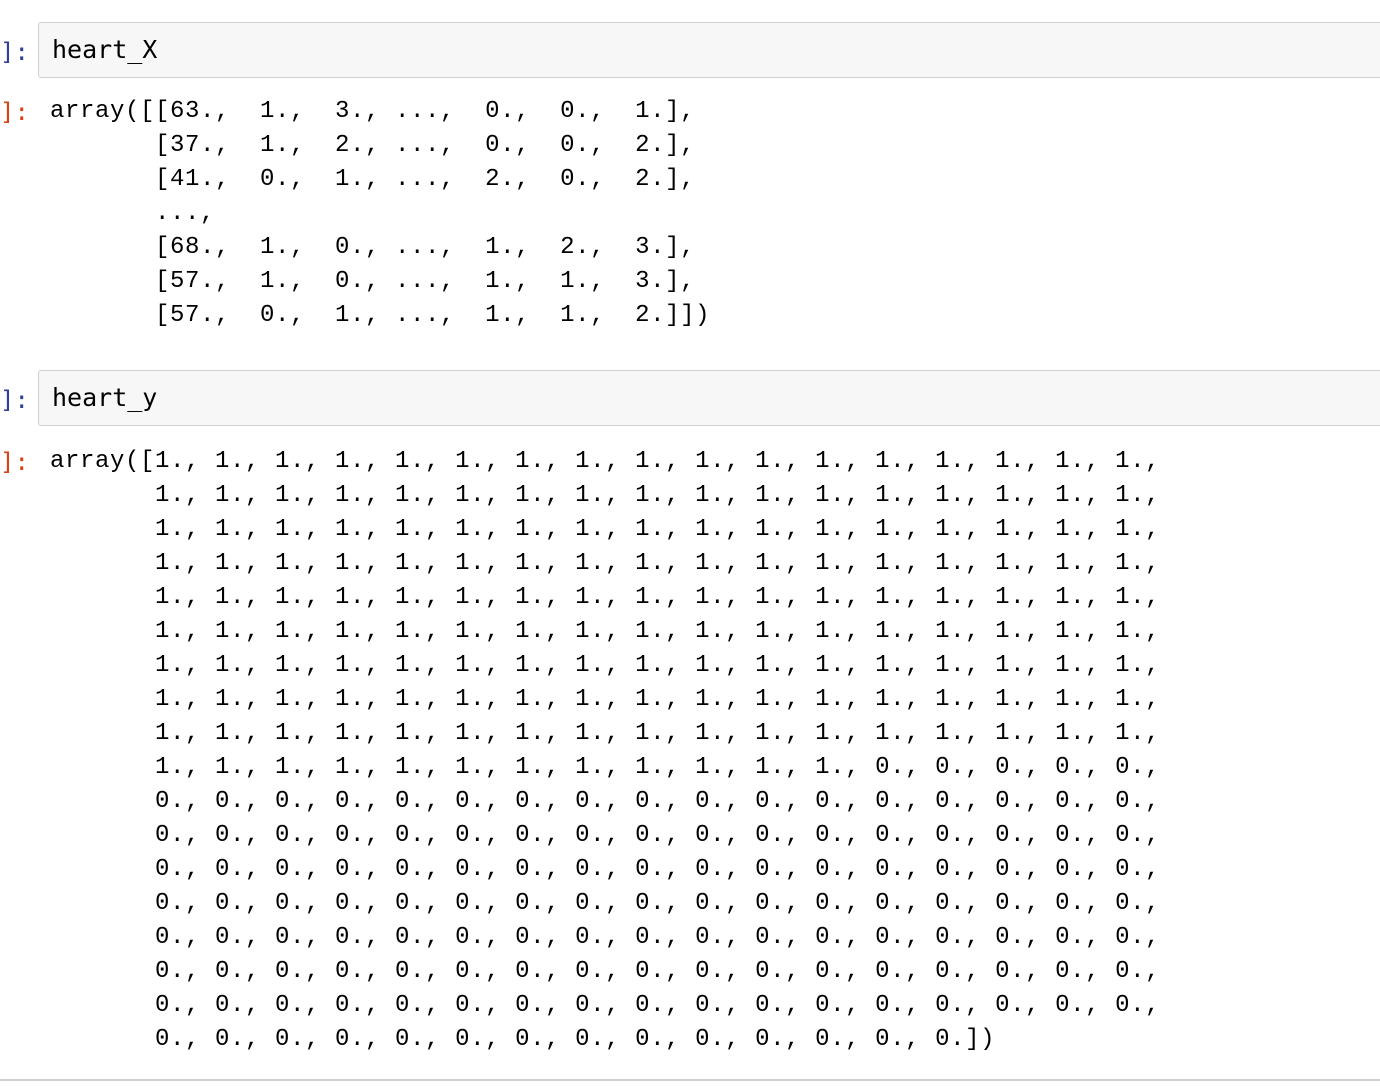  I want to click on cell-1-code: heart_X, so click(104, 50).